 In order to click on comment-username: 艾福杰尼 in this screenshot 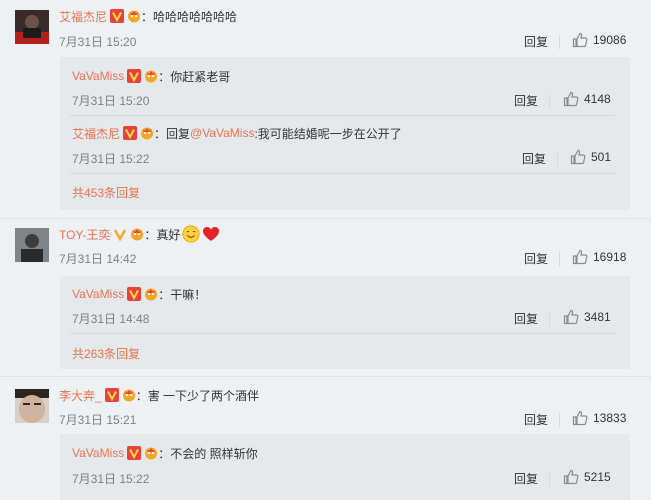, I will do `click(83, 16)`.